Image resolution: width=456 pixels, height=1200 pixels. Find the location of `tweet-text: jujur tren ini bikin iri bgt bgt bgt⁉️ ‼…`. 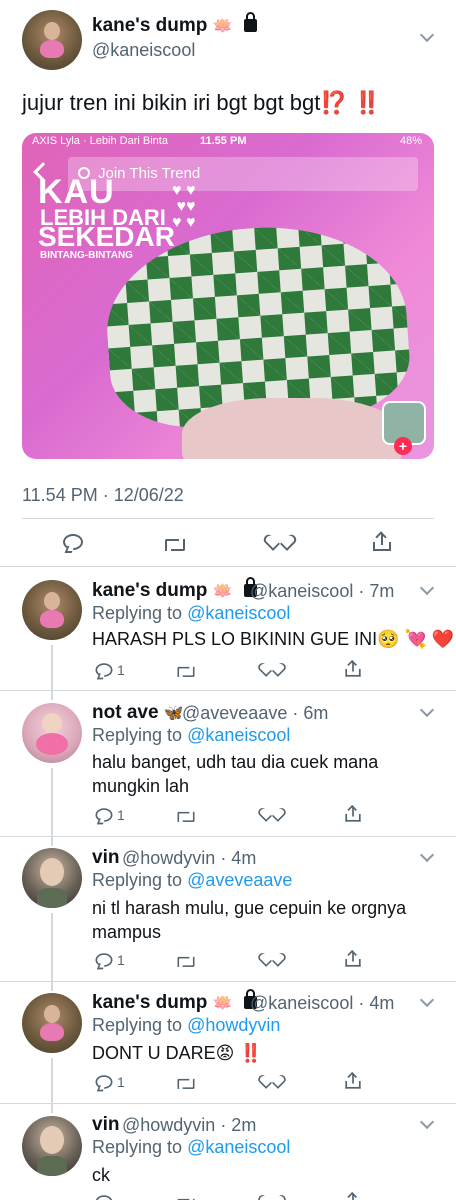

tweet-text: jujur tren ini bikin iri bgt bgt bgt⁉️ ‼… is located at coordinates (201, 103).